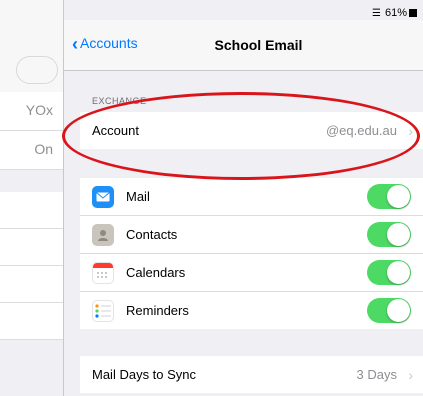 This screenshot has width=423, height=396. What do you see at coordinates (37, 70) in the screenshot?
I see `master-pane-control` at bounding box center [37, 70].